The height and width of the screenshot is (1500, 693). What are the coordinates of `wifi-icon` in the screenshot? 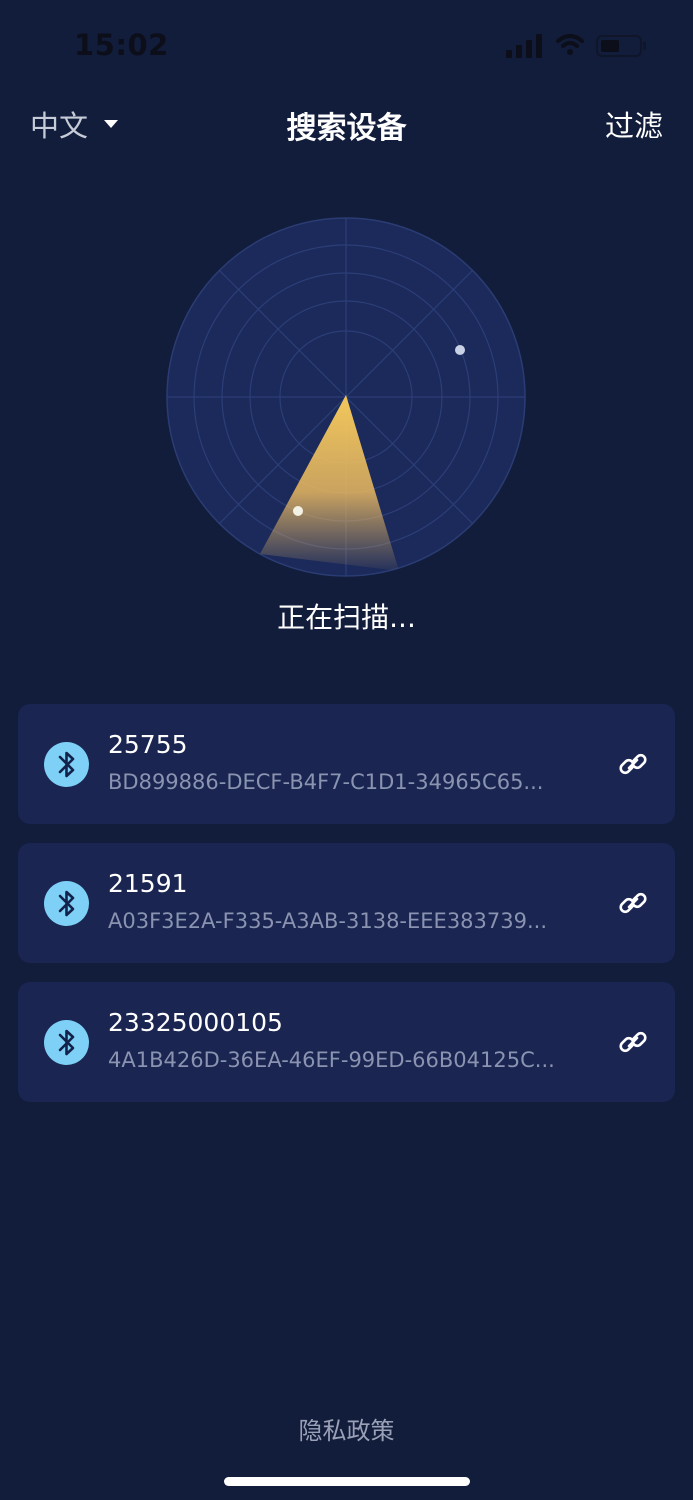 It's located at (570, 44).